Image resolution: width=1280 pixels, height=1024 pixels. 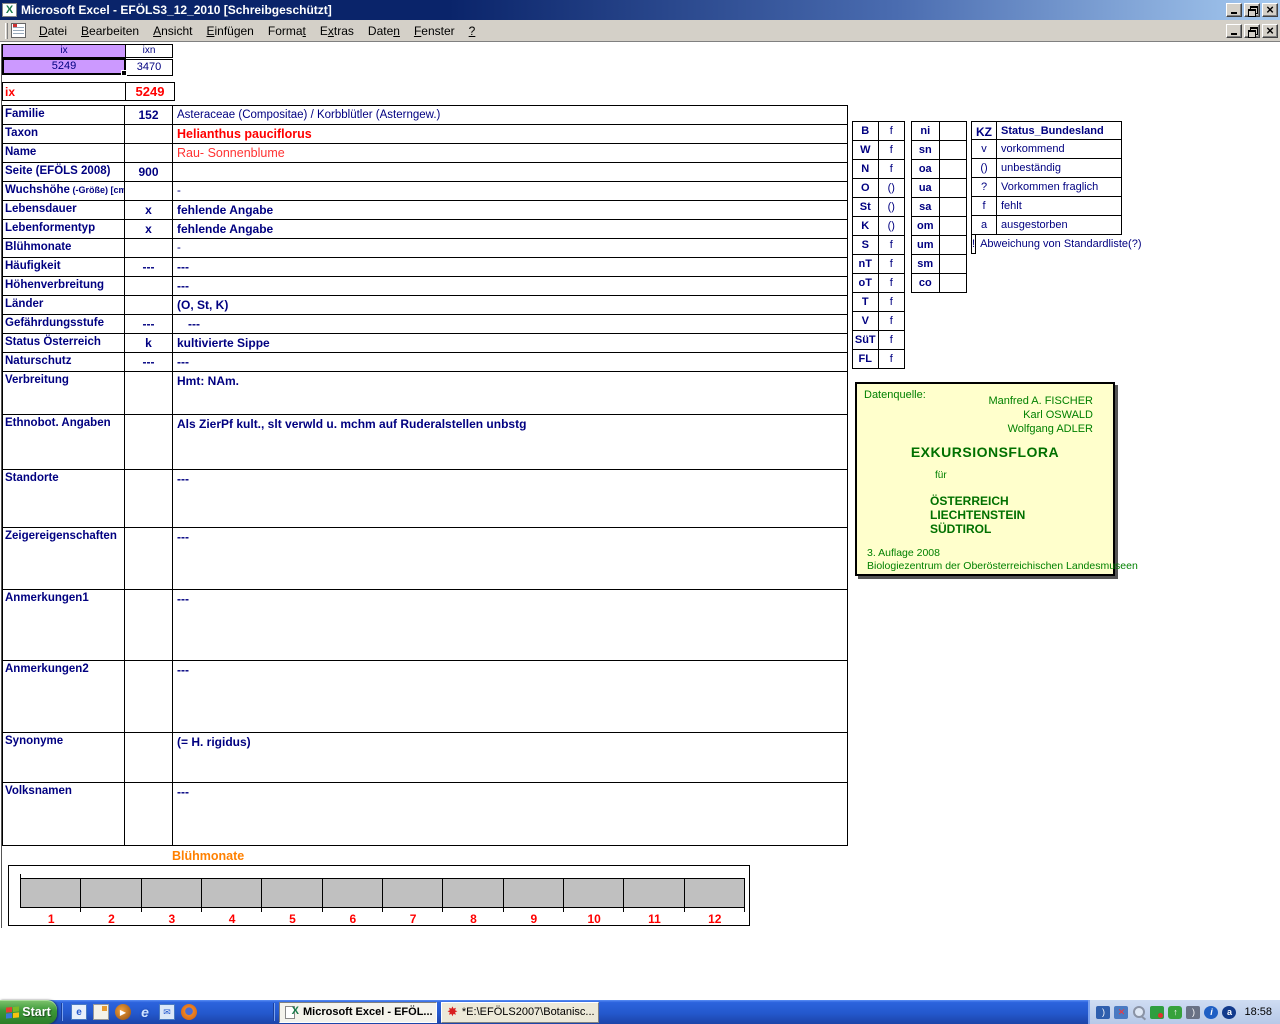 I want to click on volume-tray-icon: ), so click(x=1193, y=1012).